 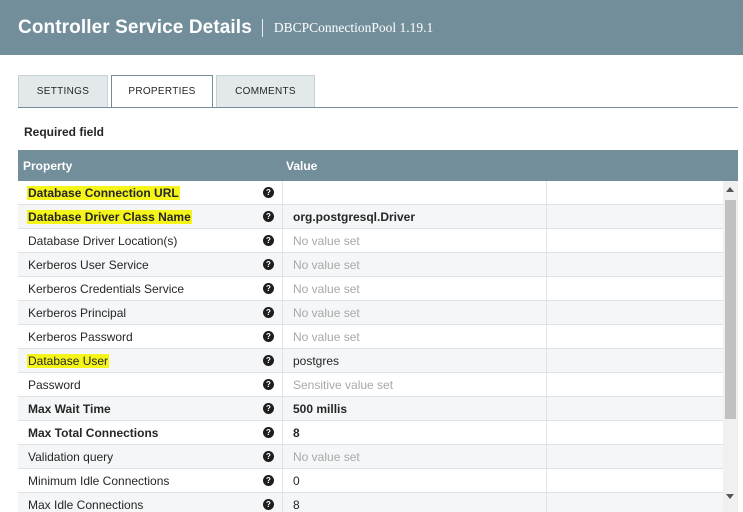 I want to click on table-row: Database Driver Location(s)? No value set, so click(x=370, y=241).